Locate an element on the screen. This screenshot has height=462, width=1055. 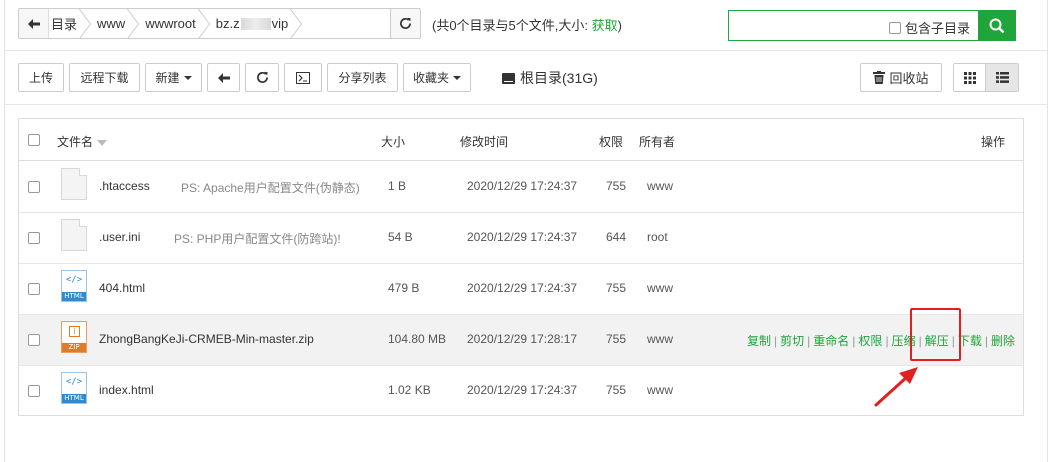
back-button is located at coordinates (34, 23).